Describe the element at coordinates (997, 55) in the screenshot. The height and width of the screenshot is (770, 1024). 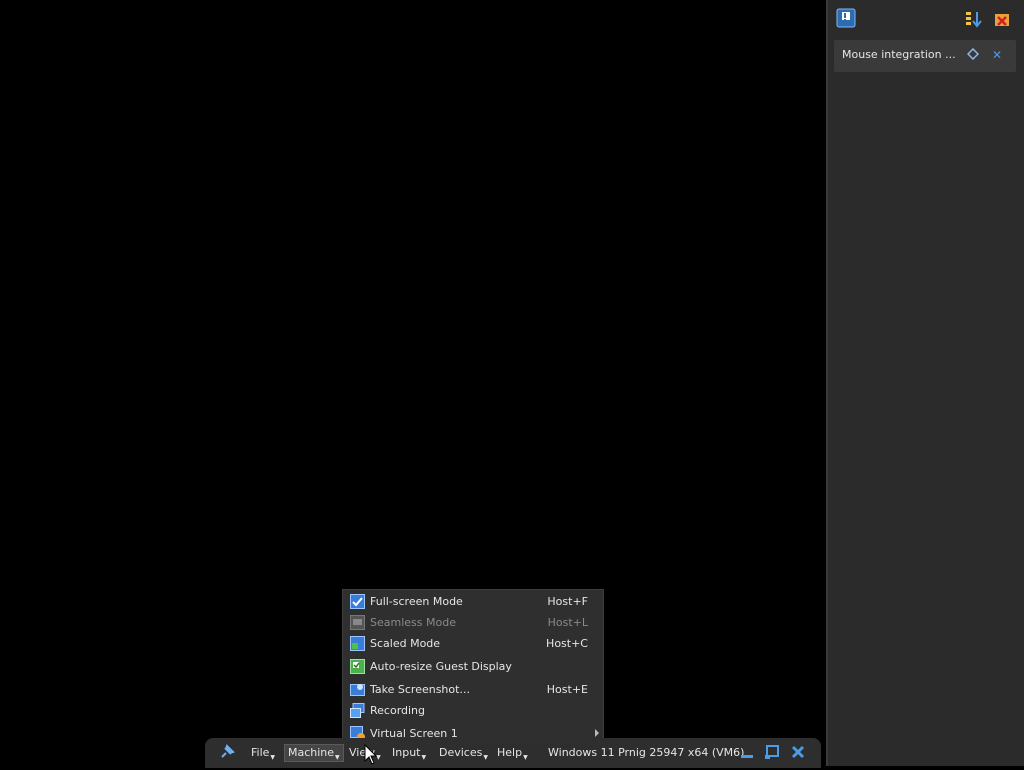
I see `close-message-icon: ✕` at that location.